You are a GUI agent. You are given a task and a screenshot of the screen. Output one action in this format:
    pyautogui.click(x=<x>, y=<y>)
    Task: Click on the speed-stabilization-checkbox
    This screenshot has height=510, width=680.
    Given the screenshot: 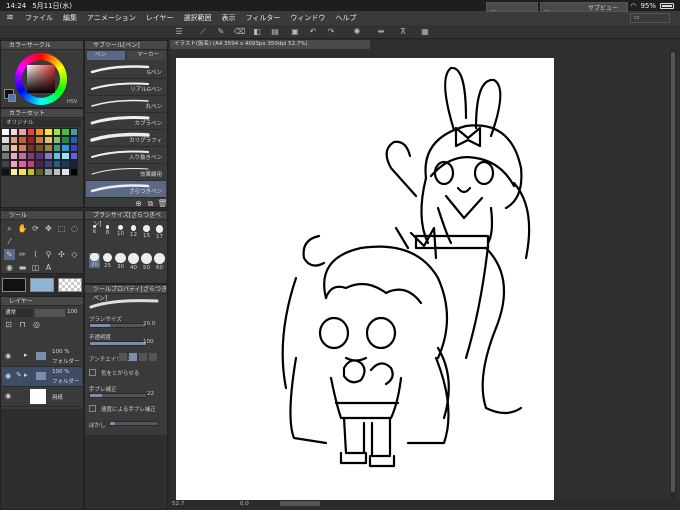 What is the action you would take?
    pyautogui.click(x=92, y=408)
    